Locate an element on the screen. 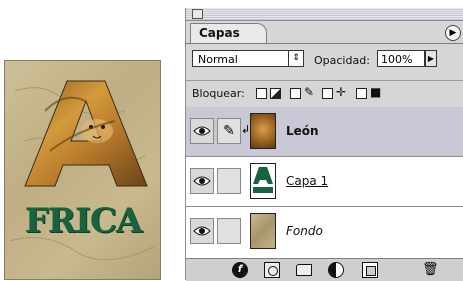 Image resolution: width=463 pixels, height=281 pixels. lock-image-checkbox is located at coordinates (295, 93).